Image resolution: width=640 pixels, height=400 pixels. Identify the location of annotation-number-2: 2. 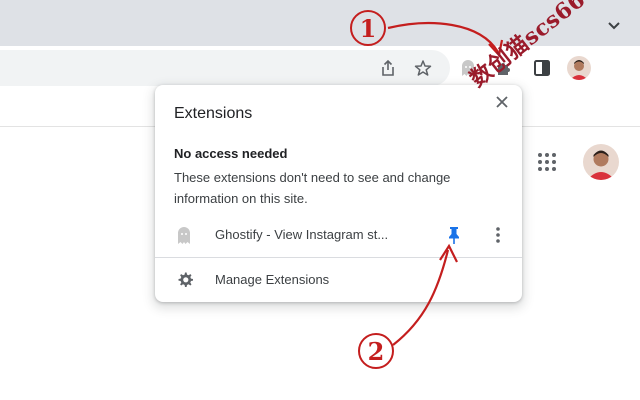
(376, 351).